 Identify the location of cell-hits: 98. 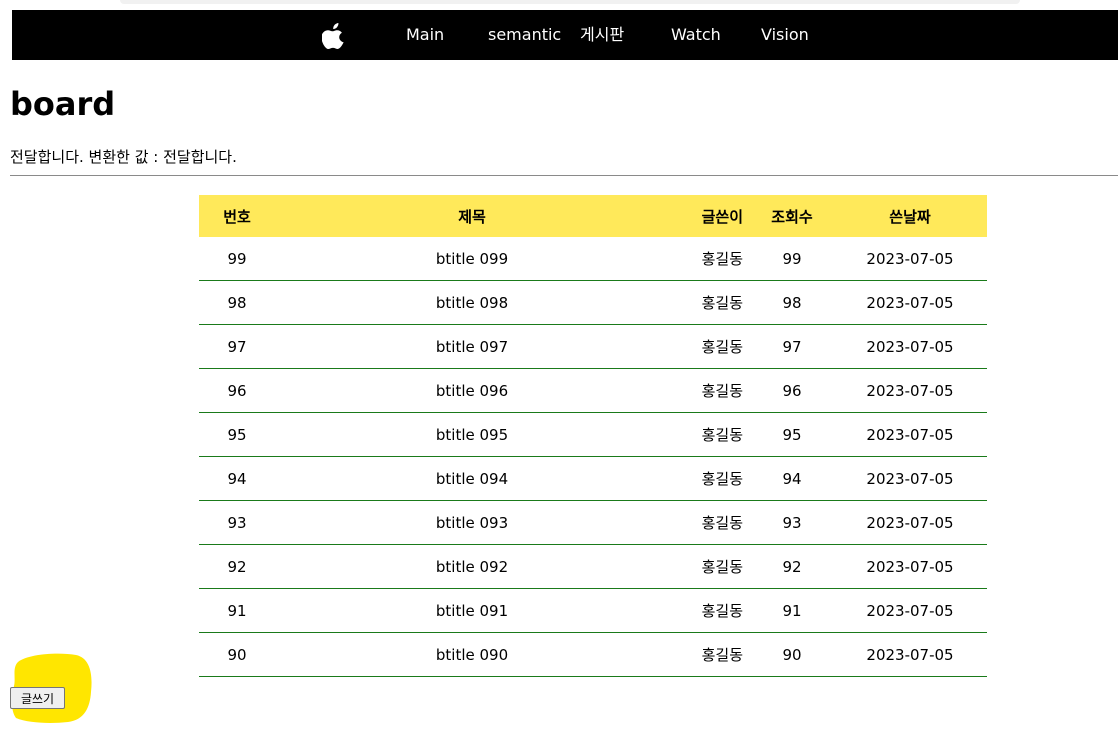
(792, 302).